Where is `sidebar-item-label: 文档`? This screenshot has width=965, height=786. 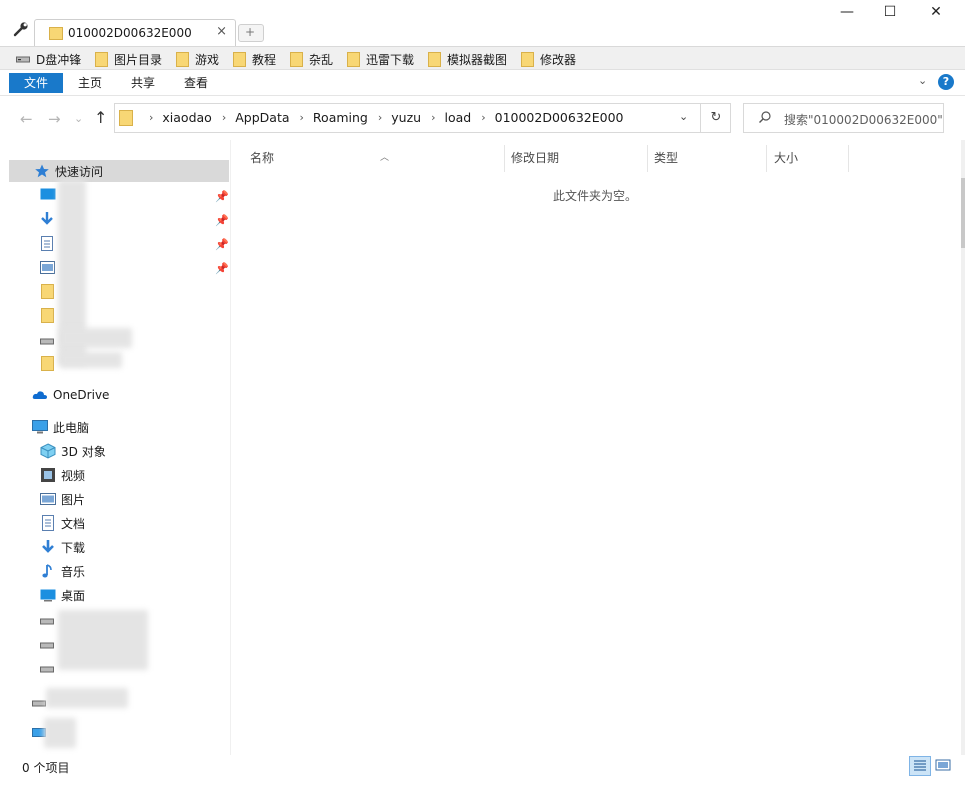
sidebar-item-label: 文档 is located at coordinates (73, 523).